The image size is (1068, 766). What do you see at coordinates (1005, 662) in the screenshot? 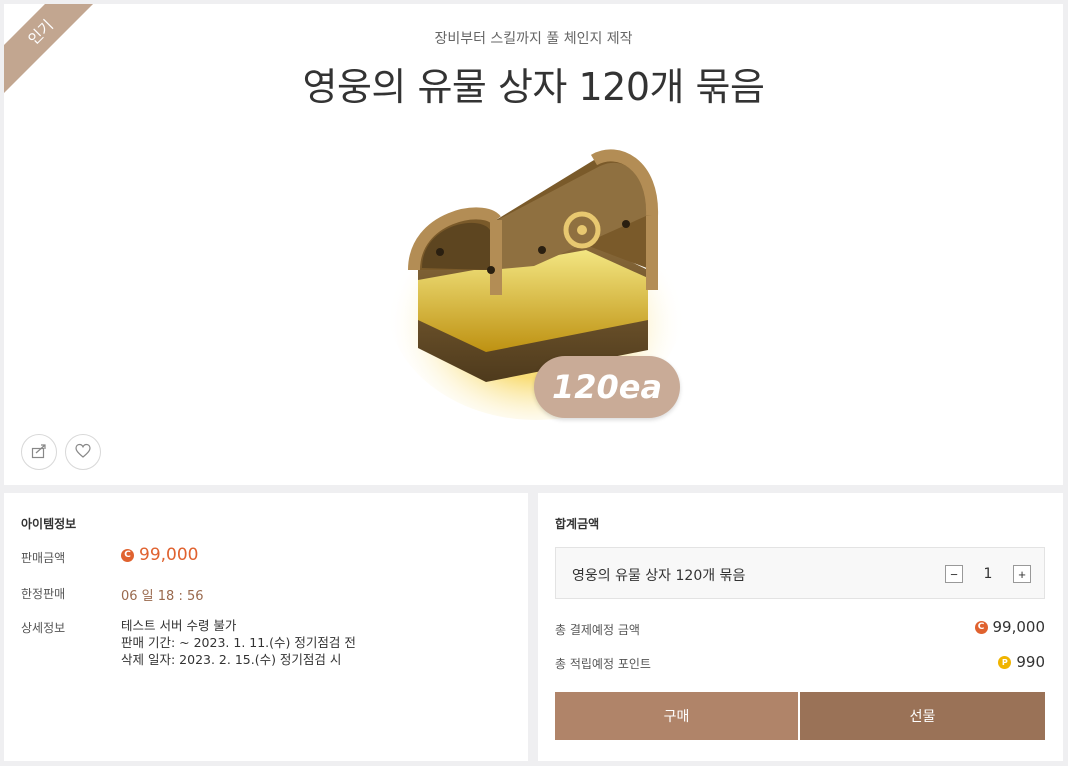
I see `point-coin-icon: P` at bounding box center [1005, 662].